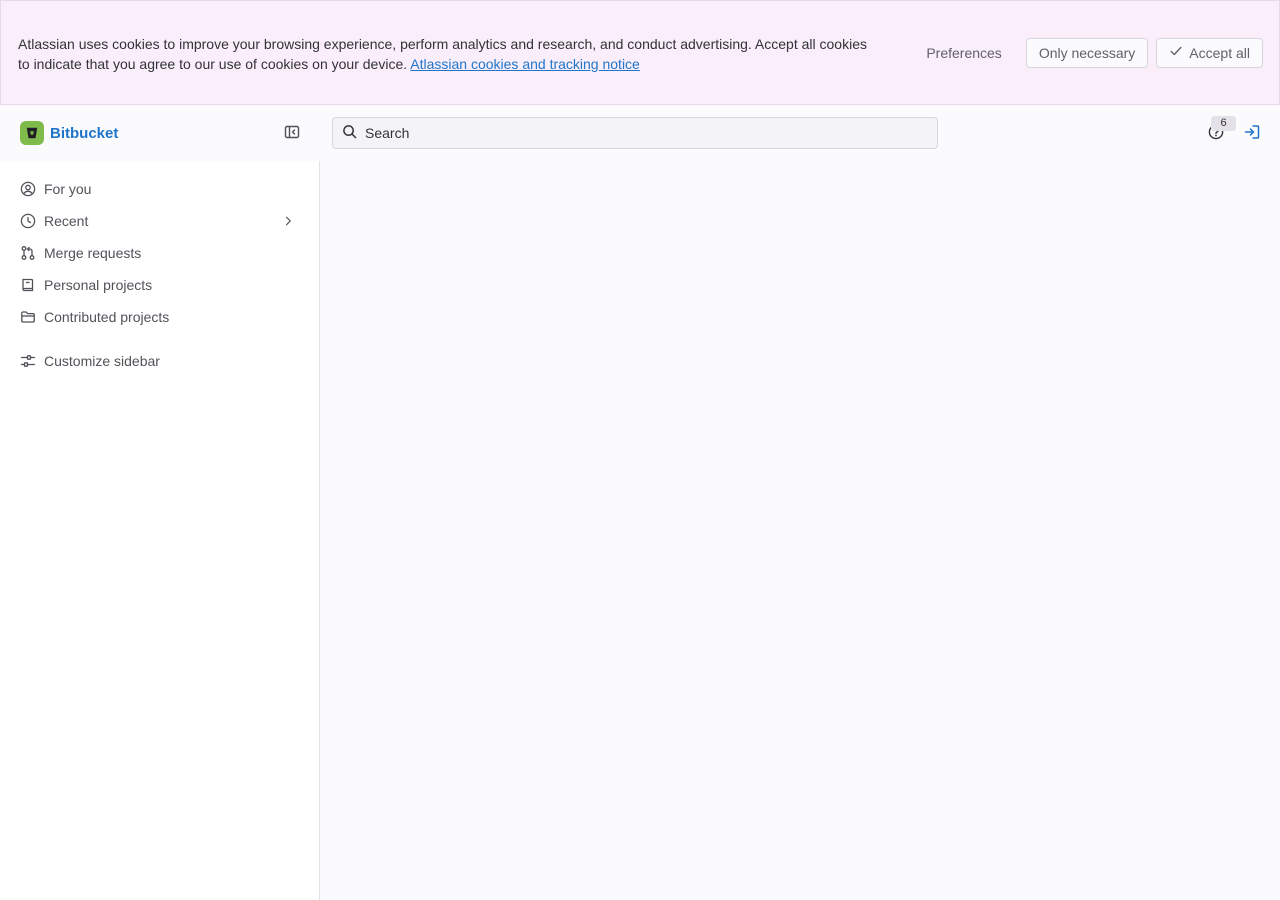  Describe the element at coordinates (1176, 52) in the screenshot. I see `check-icon` at that location.